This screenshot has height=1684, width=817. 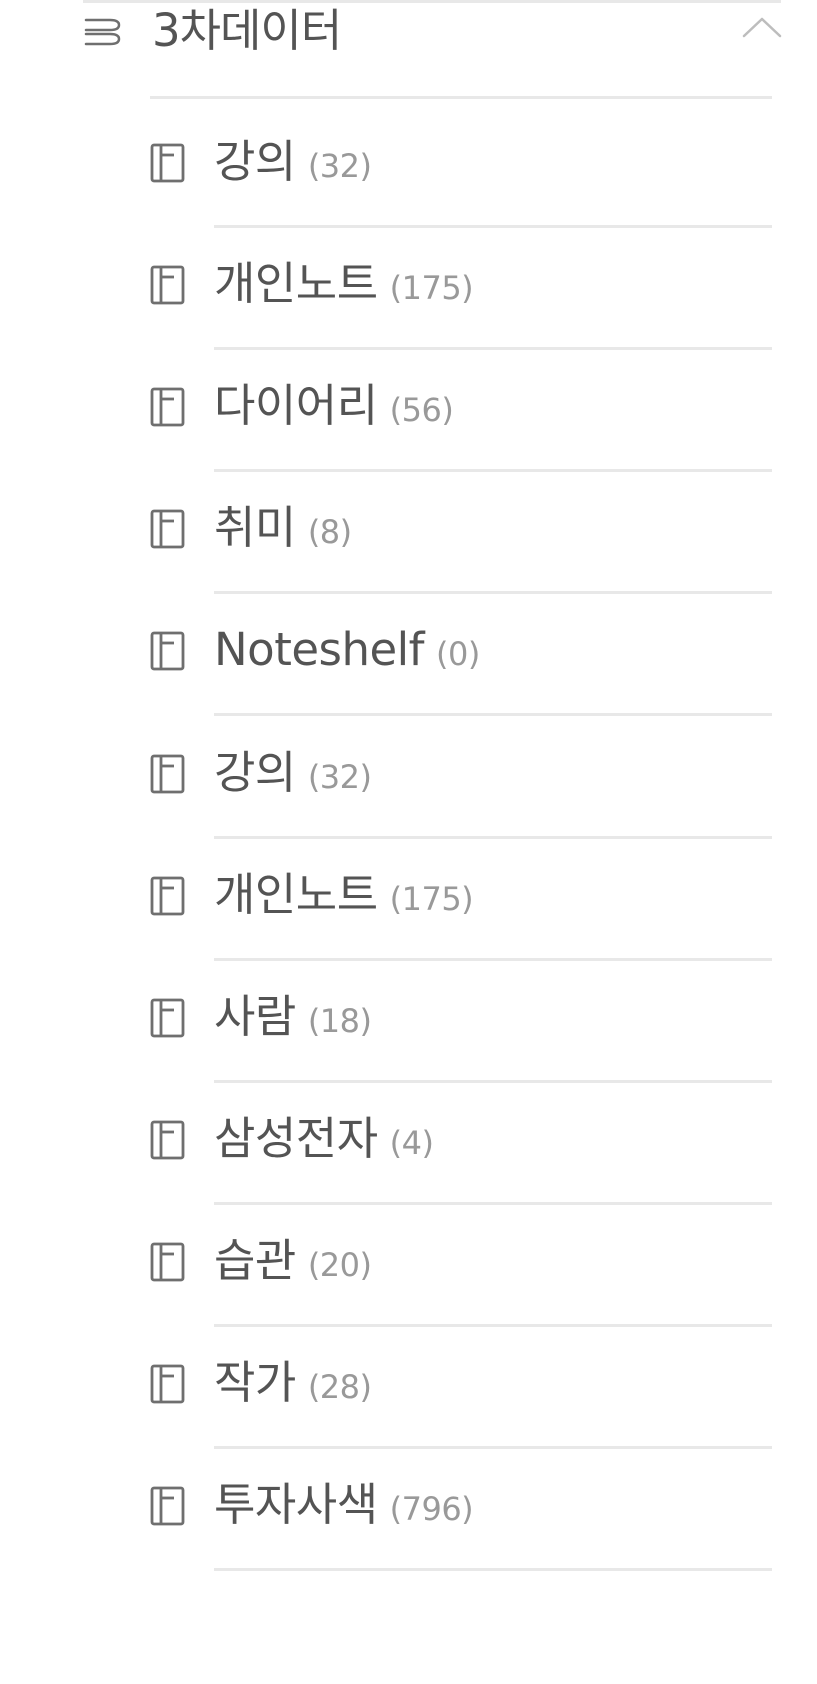 I want to click on chevron-up-icon, so click(x=762, y=28).